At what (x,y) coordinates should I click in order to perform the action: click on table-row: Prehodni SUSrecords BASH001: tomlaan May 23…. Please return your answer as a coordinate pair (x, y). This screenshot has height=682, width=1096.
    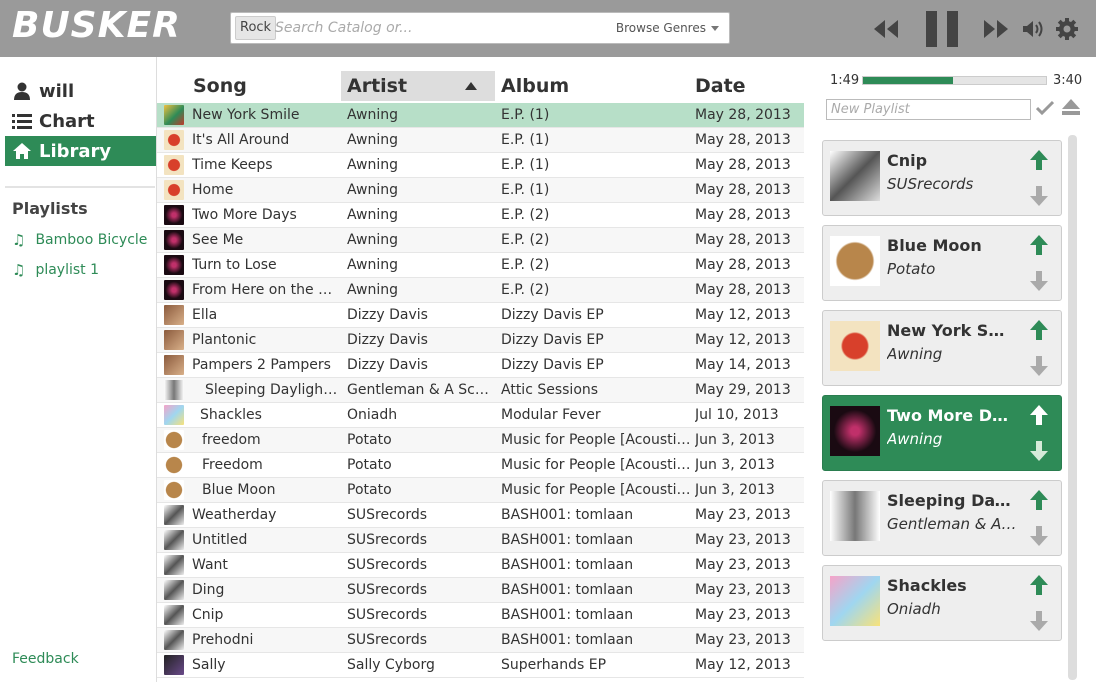
    Looking at the image, I should click on (480, 640).